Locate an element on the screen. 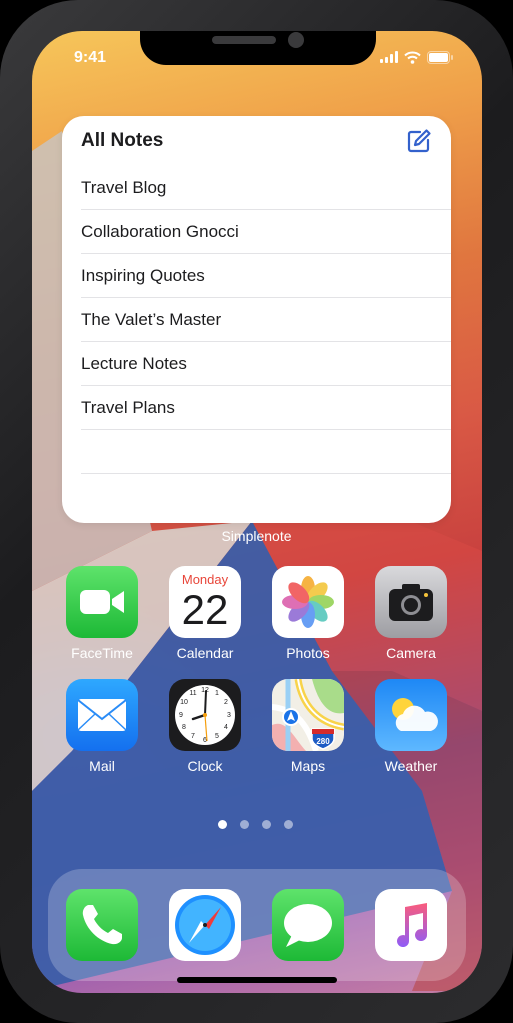 The height and width of the screenshot is (1023, 513). app-label: Clock is located at coordinates (205, 766).